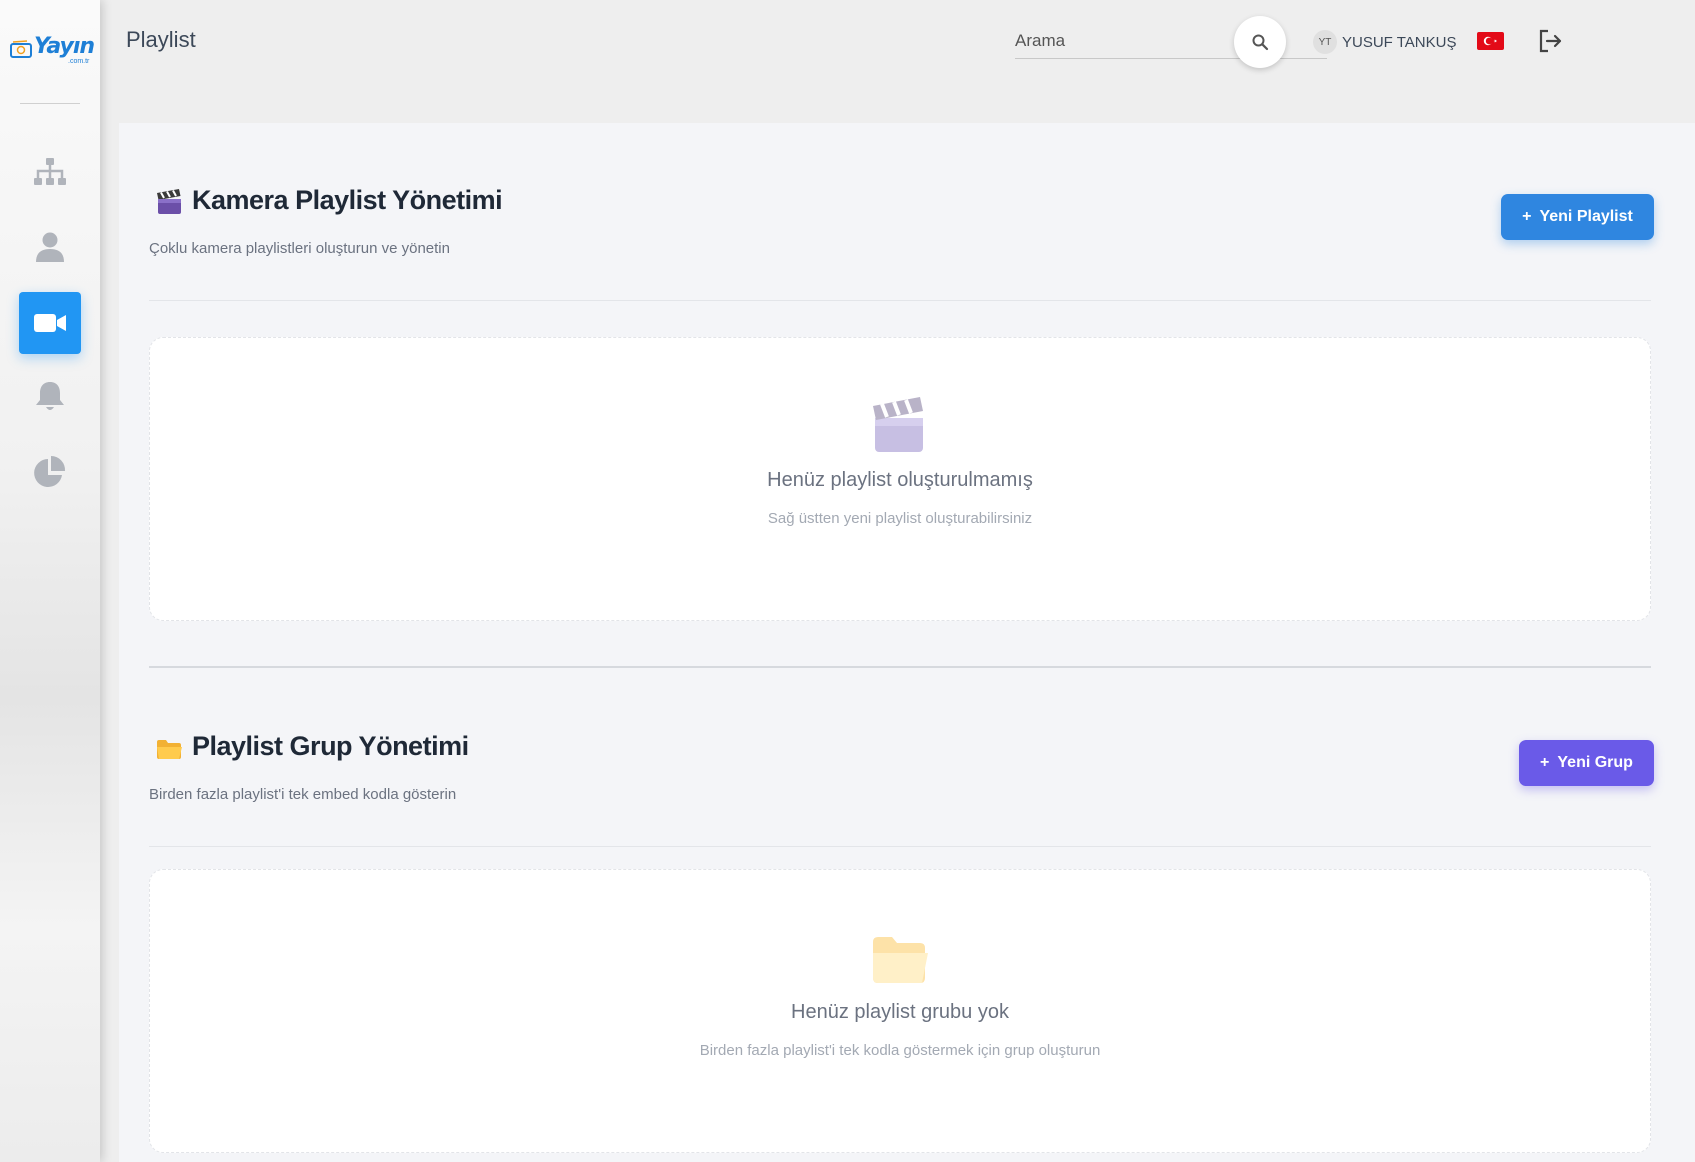 This screenshot has height=1162, width=1695. I want to click on sidebar-item-users, so click(50, 247).